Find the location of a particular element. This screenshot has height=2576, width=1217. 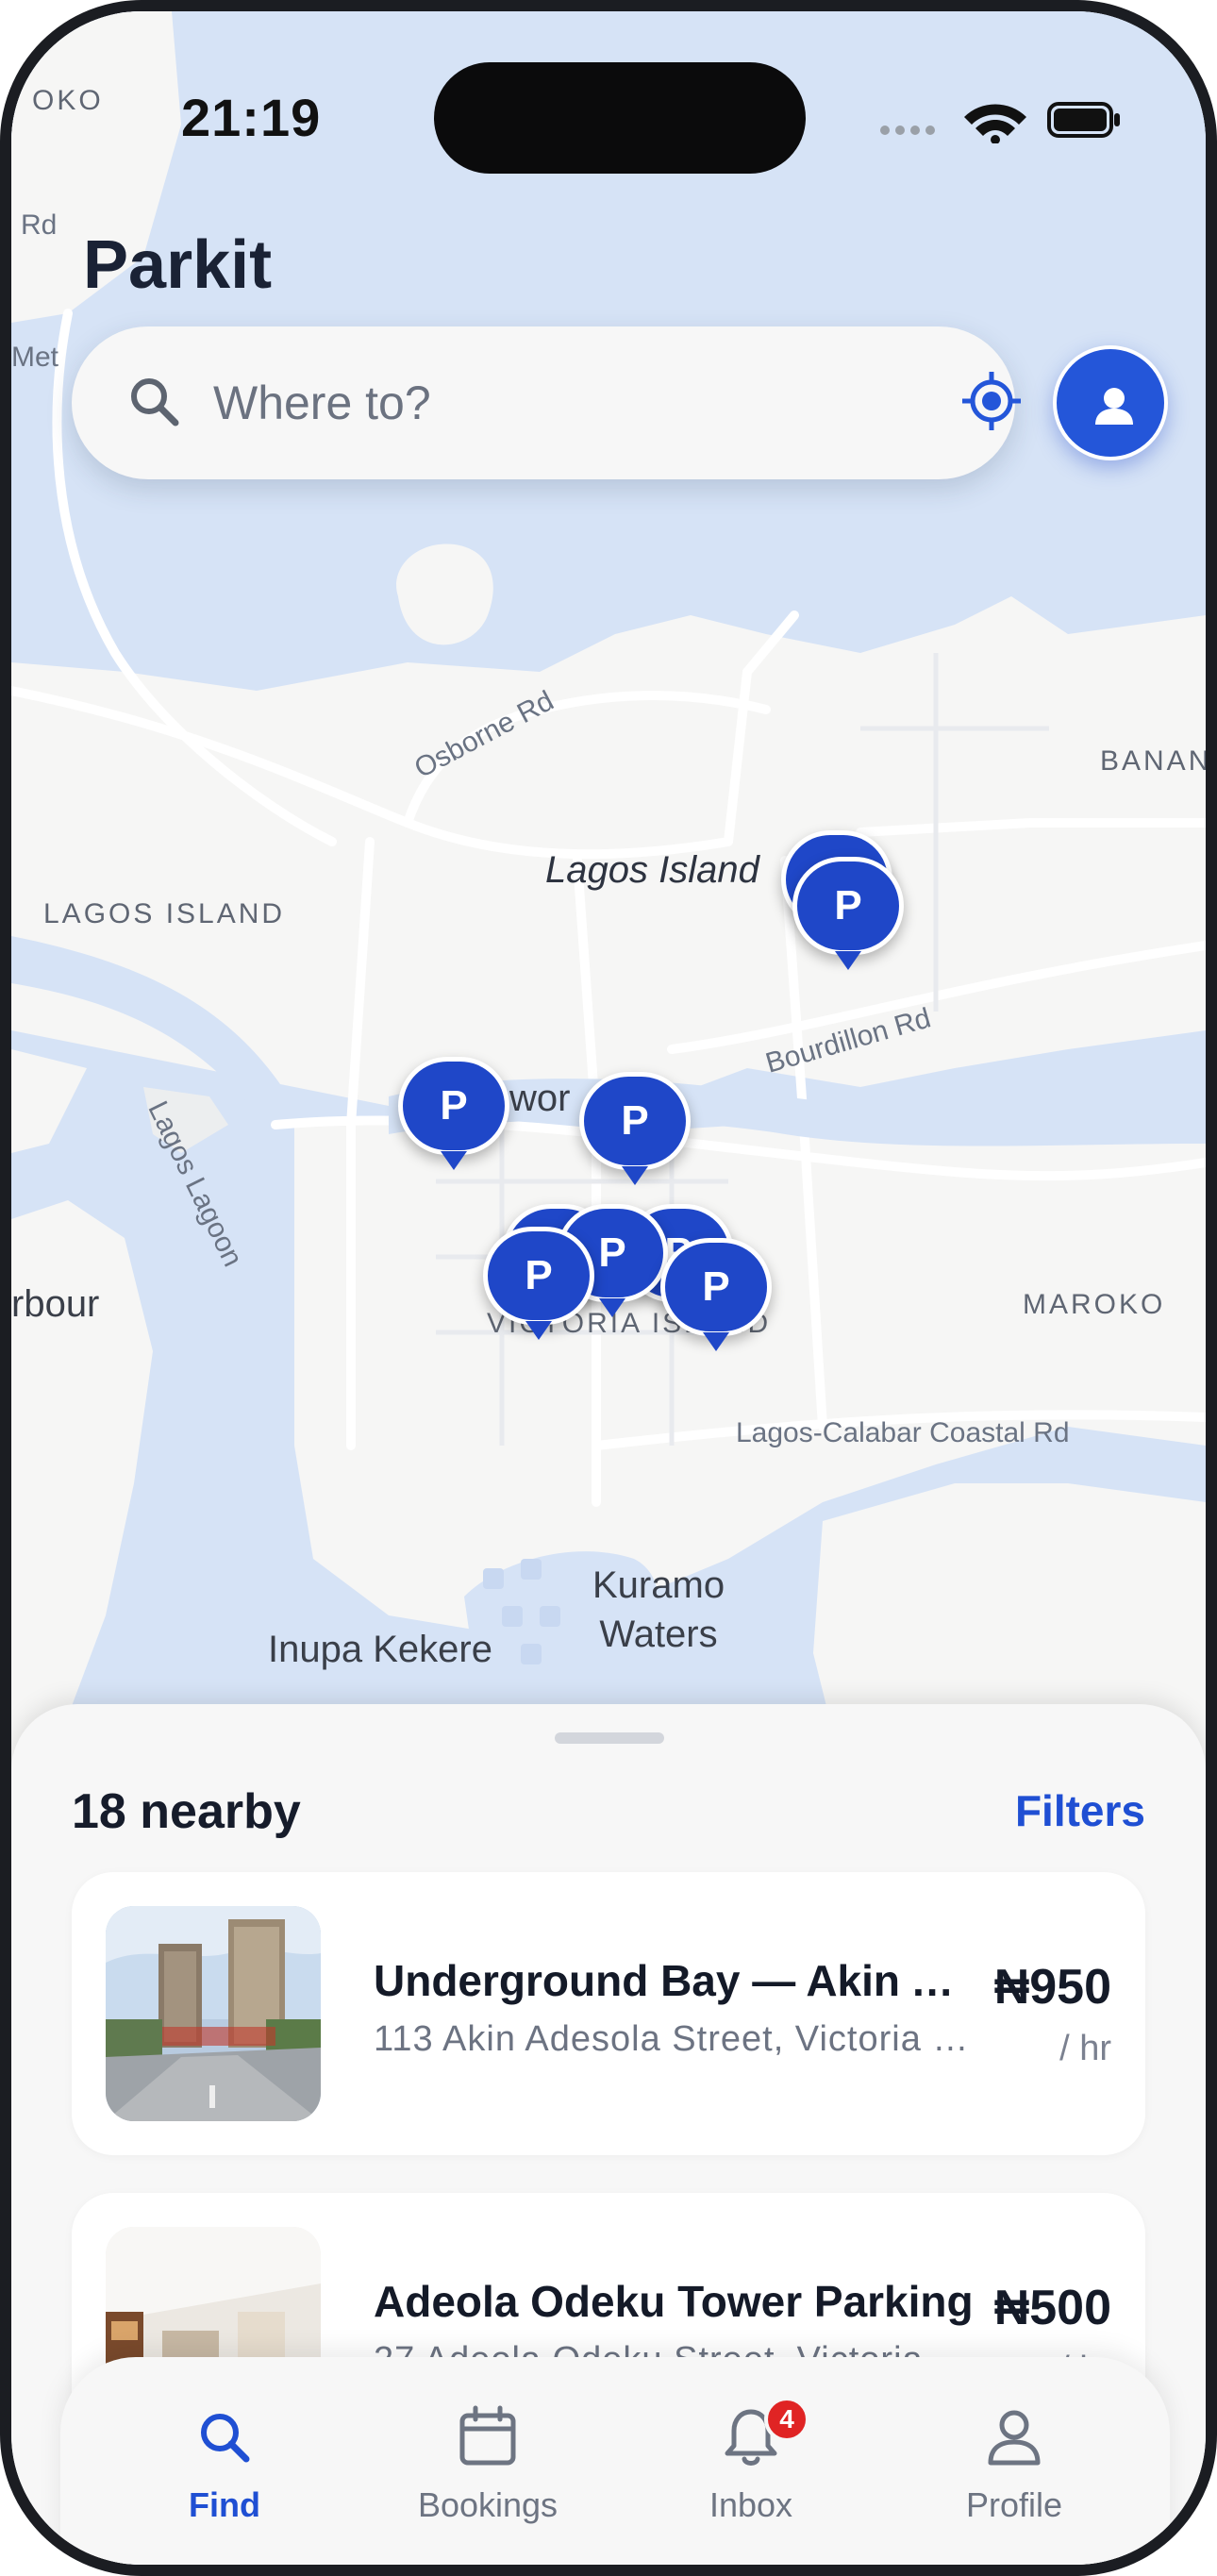

listing-name: Underground Bay — Akin Adesola is located at coordinates (675, 1980).